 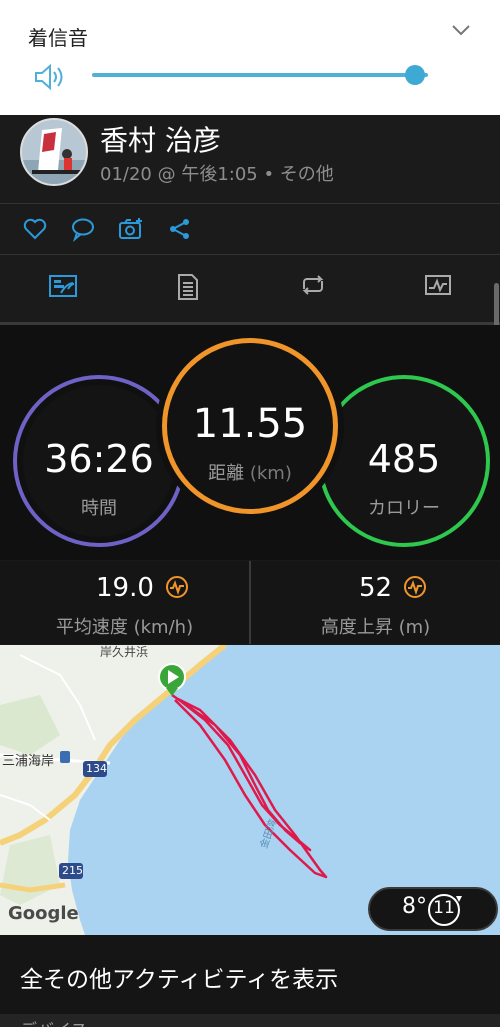 I want to click on summary-row: 19.0 平均速度 (km/h) 52 高度上昇 (m), so click(x=250, y=602).